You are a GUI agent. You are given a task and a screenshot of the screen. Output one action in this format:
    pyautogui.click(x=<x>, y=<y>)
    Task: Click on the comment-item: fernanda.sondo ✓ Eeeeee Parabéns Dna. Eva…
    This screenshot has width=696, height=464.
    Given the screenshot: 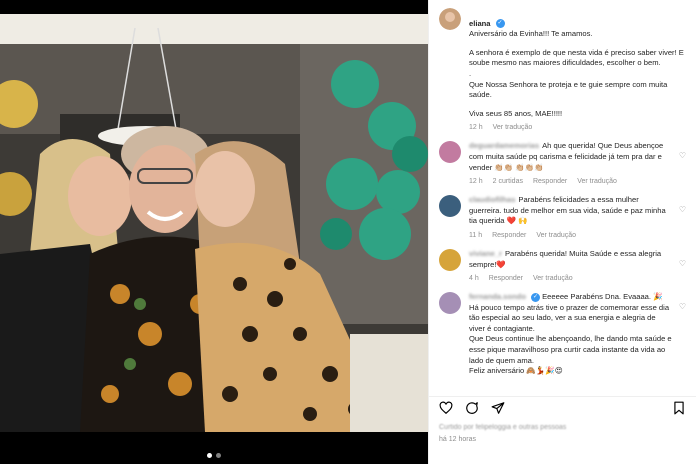 What is the action you would take?
    pyautogui.click(x=562, y=334)
    